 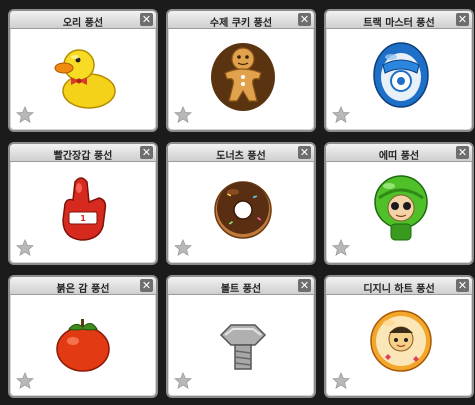 What do you see at coordinates (401, 341) in the screenshot?
I see `dizni-heart-balloon-icon` at bounding box center [401, 341].